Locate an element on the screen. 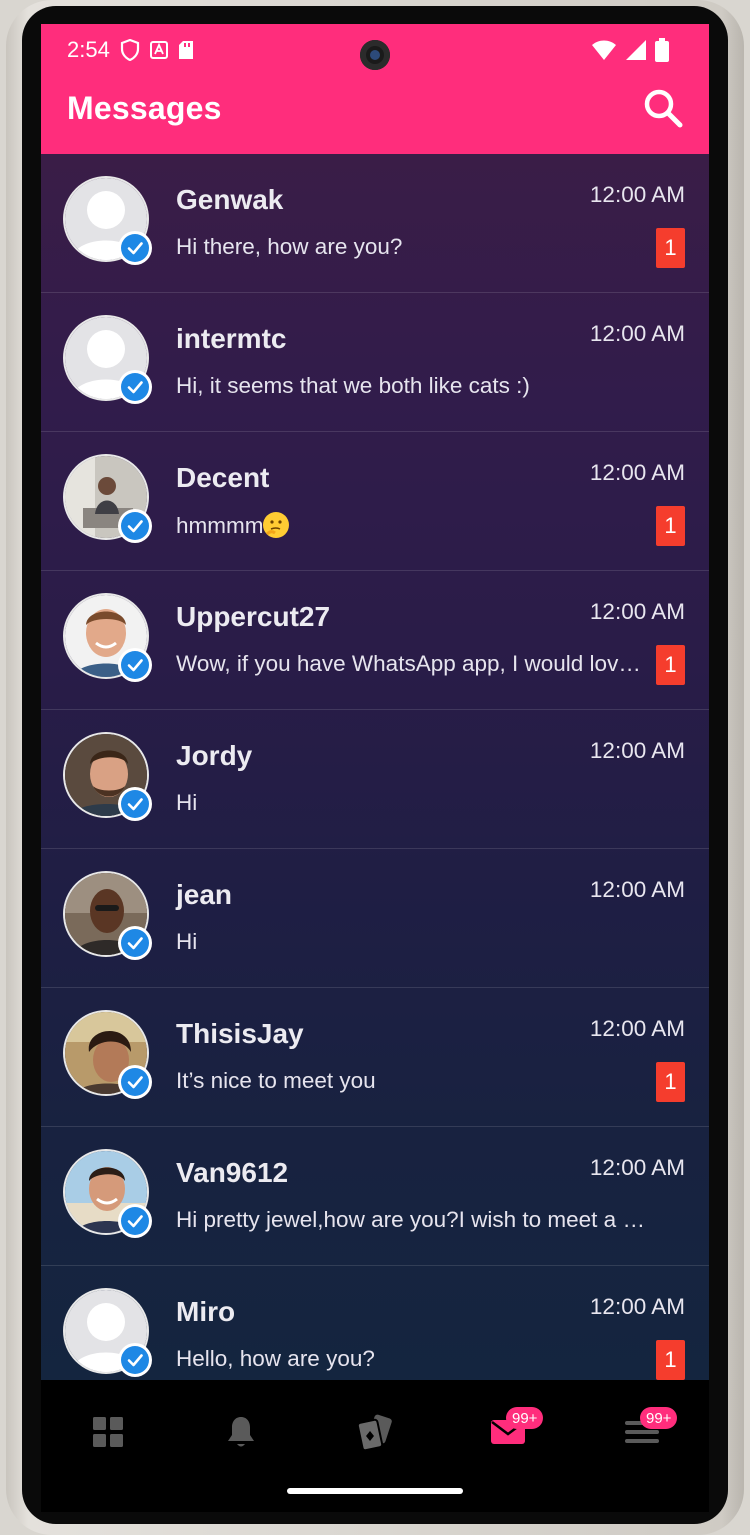 This screenshot has height=1535, width=750. contact-name: Miro is located at coordinates (206, 1311).